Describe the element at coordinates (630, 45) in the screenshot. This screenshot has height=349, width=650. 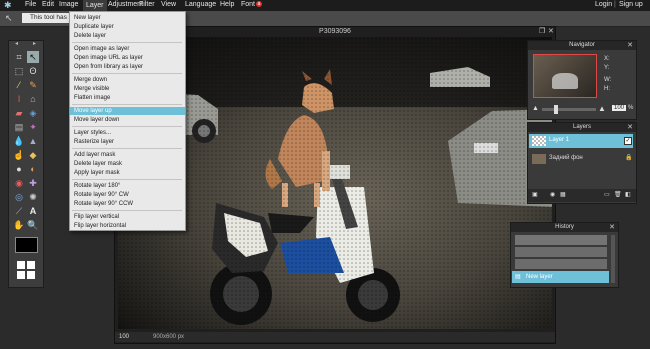
I see `navigator-close-icon: ✕` at that location.